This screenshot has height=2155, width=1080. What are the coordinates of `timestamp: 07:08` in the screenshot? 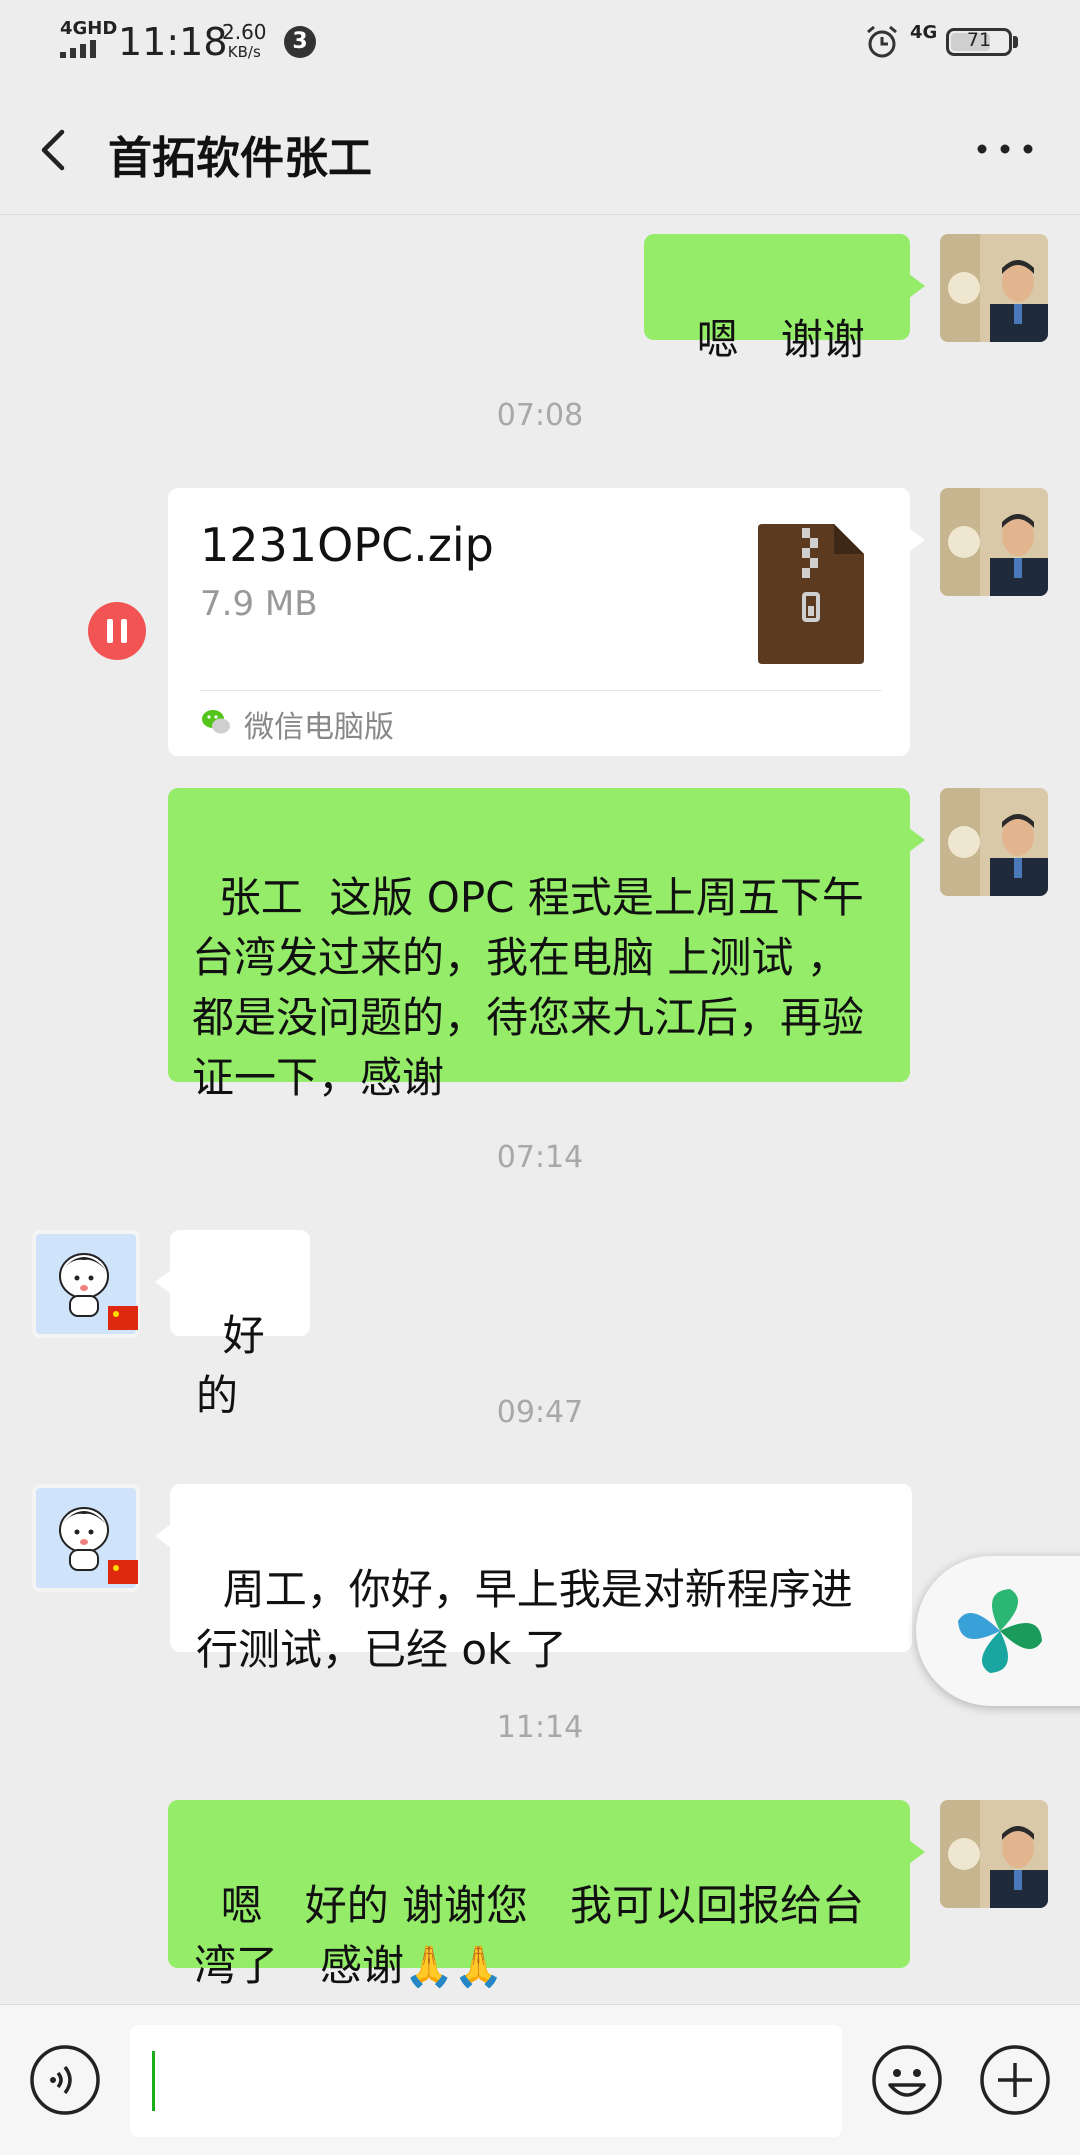 It's located at (540, 415).